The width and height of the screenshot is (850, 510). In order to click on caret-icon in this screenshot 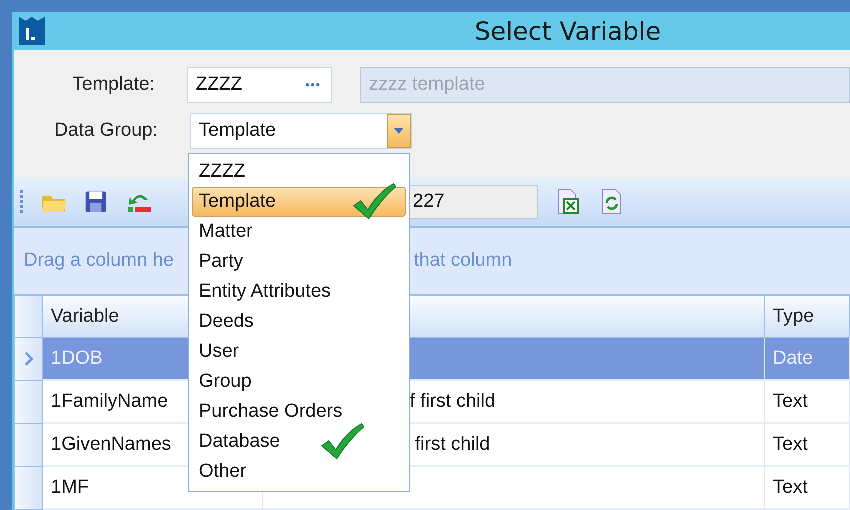, I will do `click(399, 131)`.